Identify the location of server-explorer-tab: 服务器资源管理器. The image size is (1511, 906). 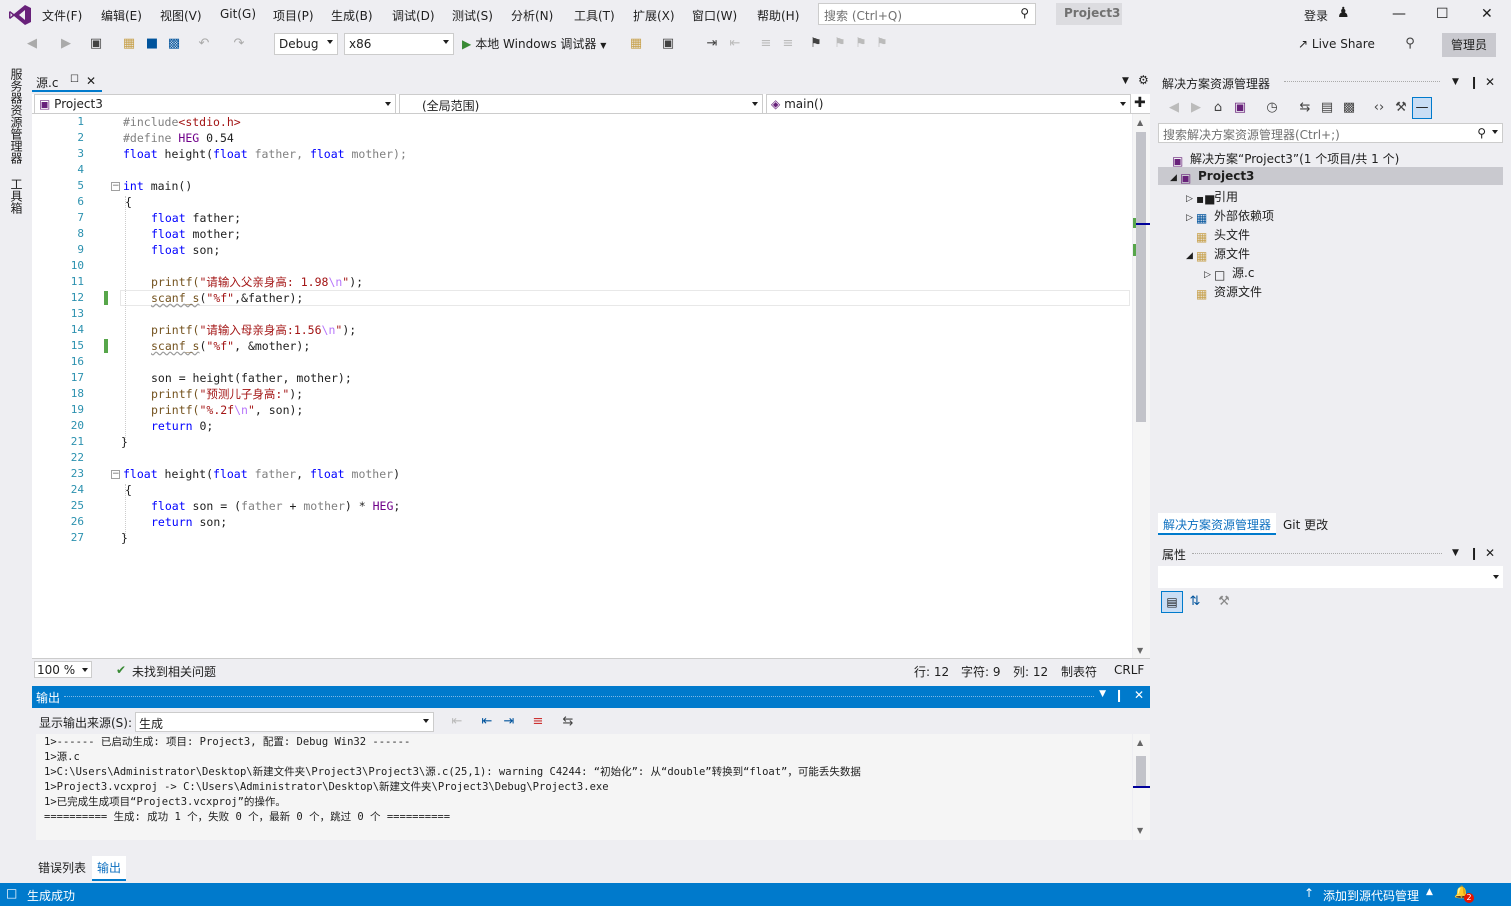
(16, 116).